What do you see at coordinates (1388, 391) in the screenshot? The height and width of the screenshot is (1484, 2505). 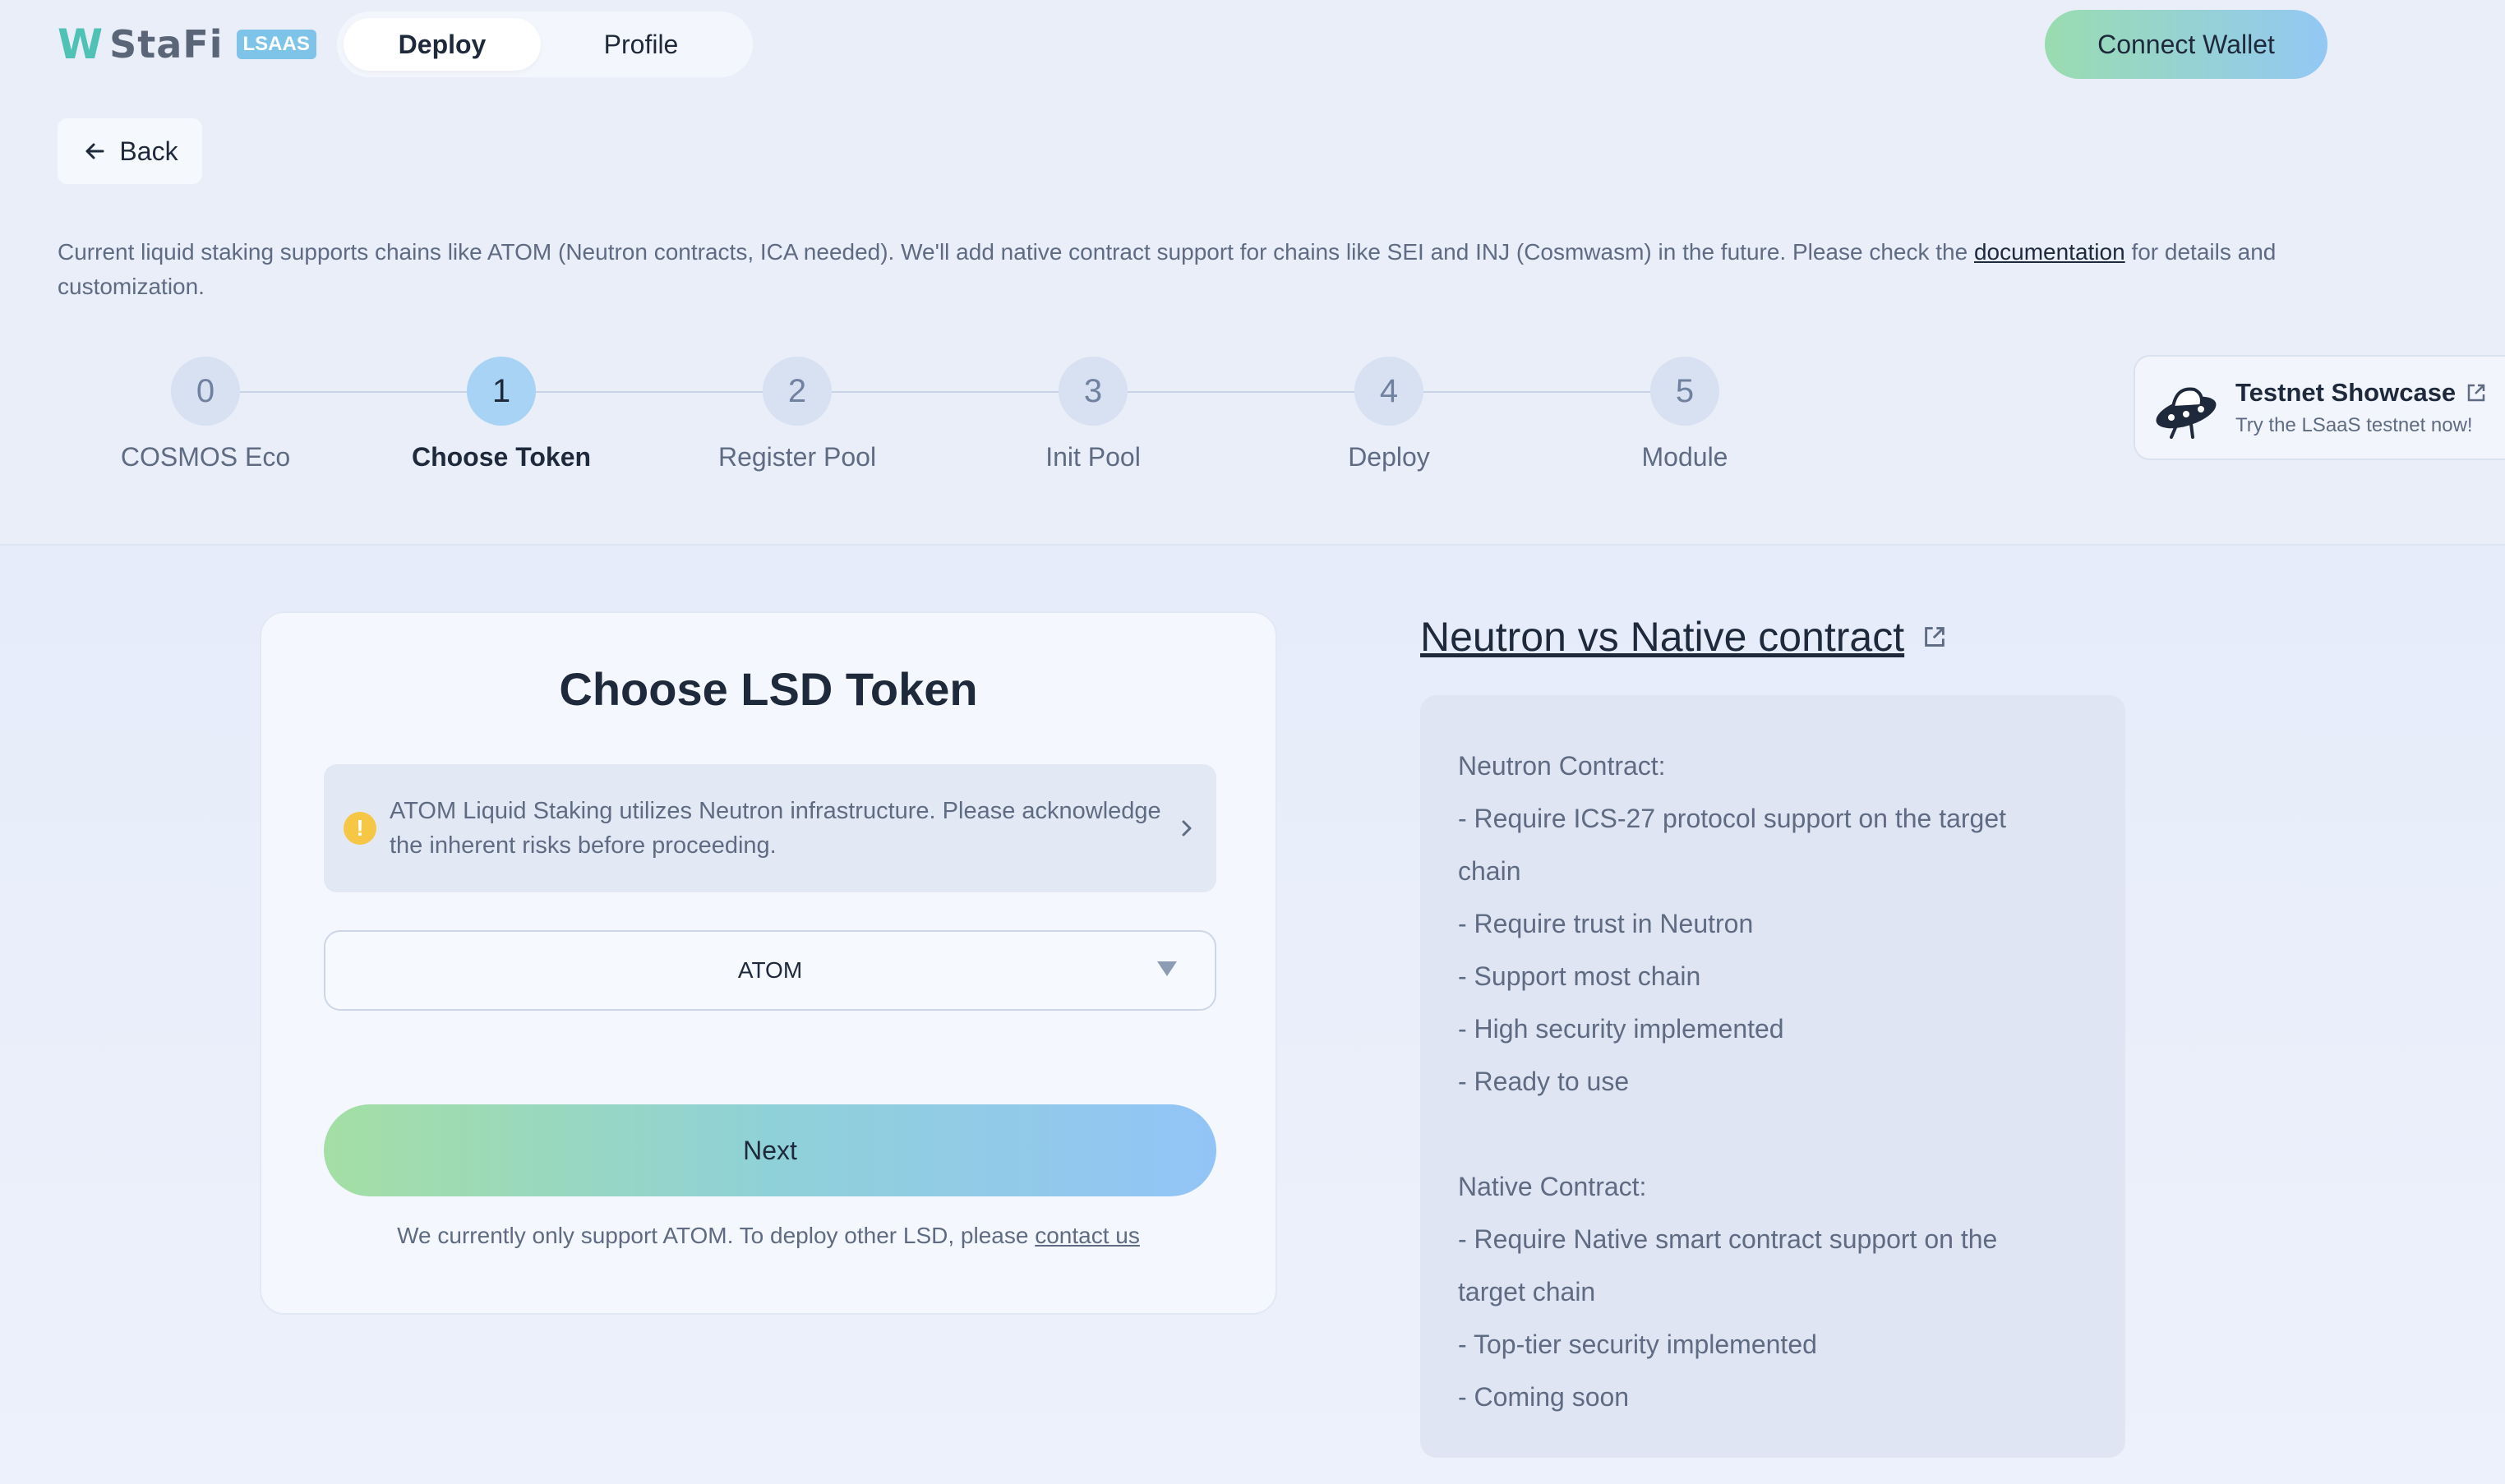 I see `step-number: 4` at bounding box center [1388, 391].